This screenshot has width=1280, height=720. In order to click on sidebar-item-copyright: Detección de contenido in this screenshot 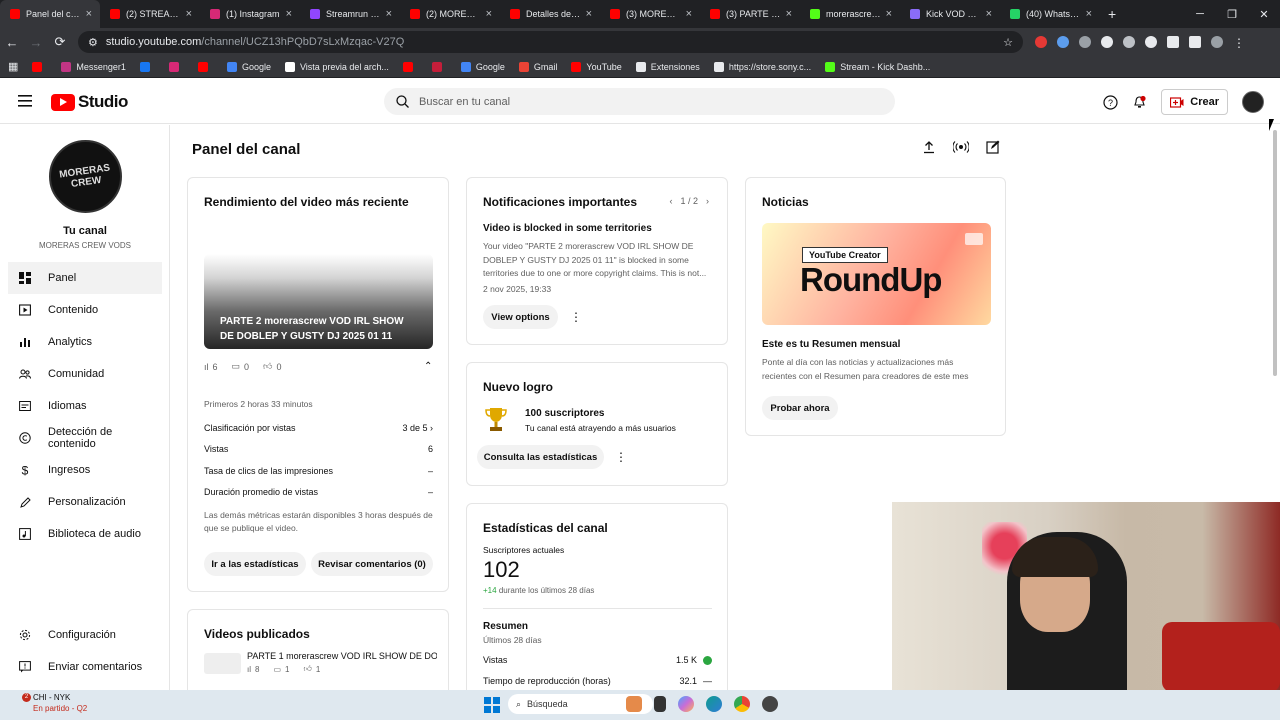, I will do `click(85, 438)`.